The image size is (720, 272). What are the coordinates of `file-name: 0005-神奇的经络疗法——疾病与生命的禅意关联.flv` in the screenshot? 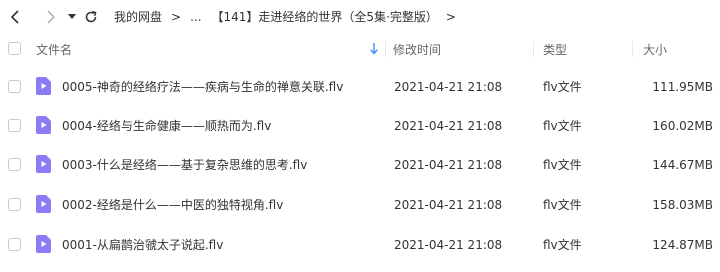 It's located at (202, 86).